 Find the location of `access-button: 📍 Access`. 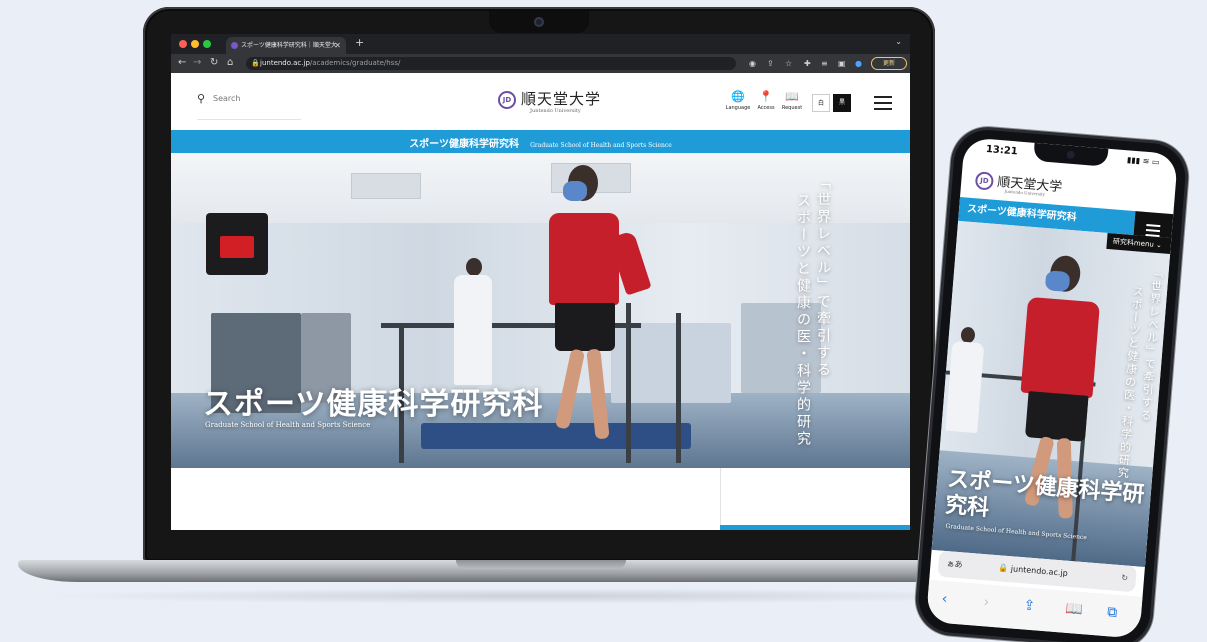

access-button: 📍 Access is located at coordinates (766, 100).